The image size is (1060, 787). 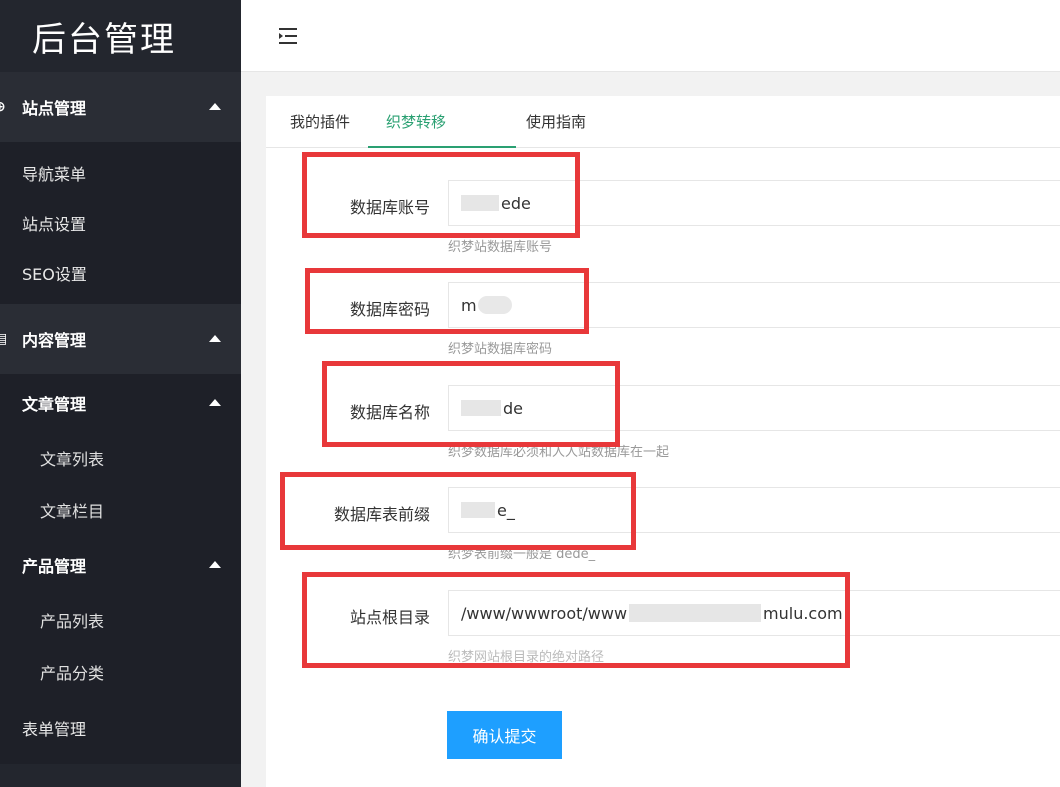 I want to click on sidebar-item-label: 文章管理, so click(x=54, y=404).